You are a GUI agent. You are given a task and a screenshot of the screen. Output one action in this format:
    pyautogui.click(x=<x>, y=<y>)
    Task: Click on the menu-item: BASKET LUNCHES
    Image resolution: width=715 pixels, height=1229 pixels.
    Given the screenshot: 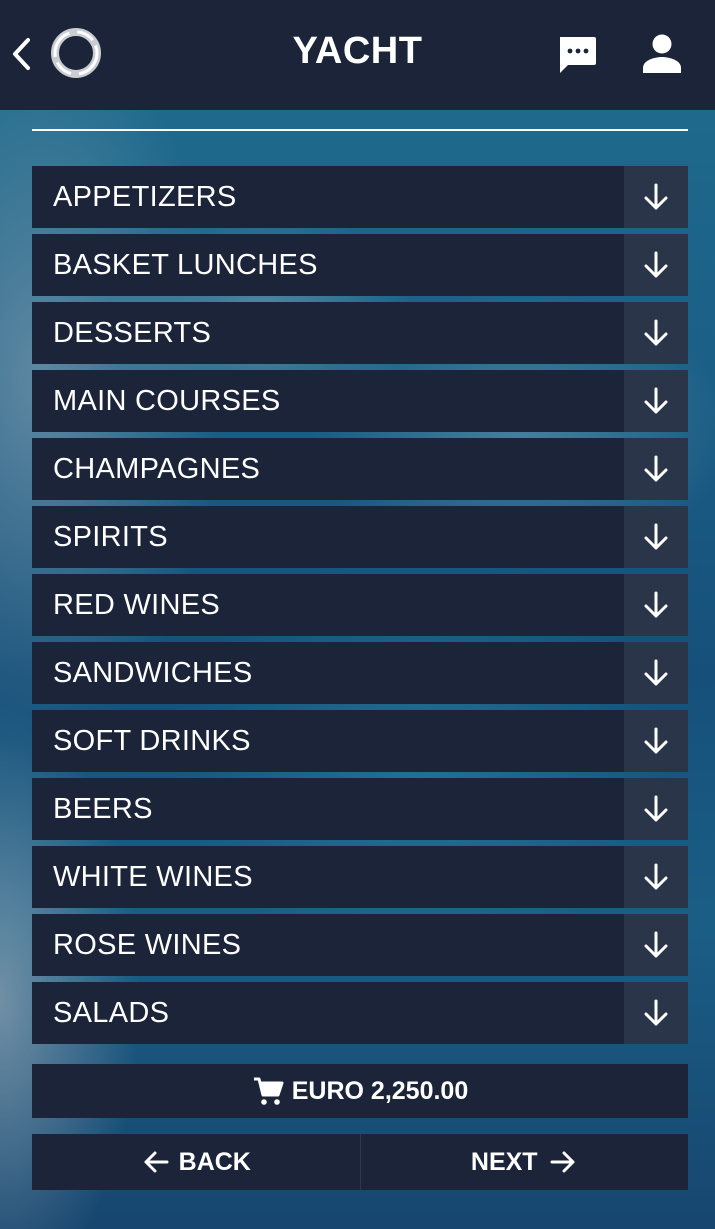 What is the action you would take?
    pyautogui.click(x=360, y=265)
    